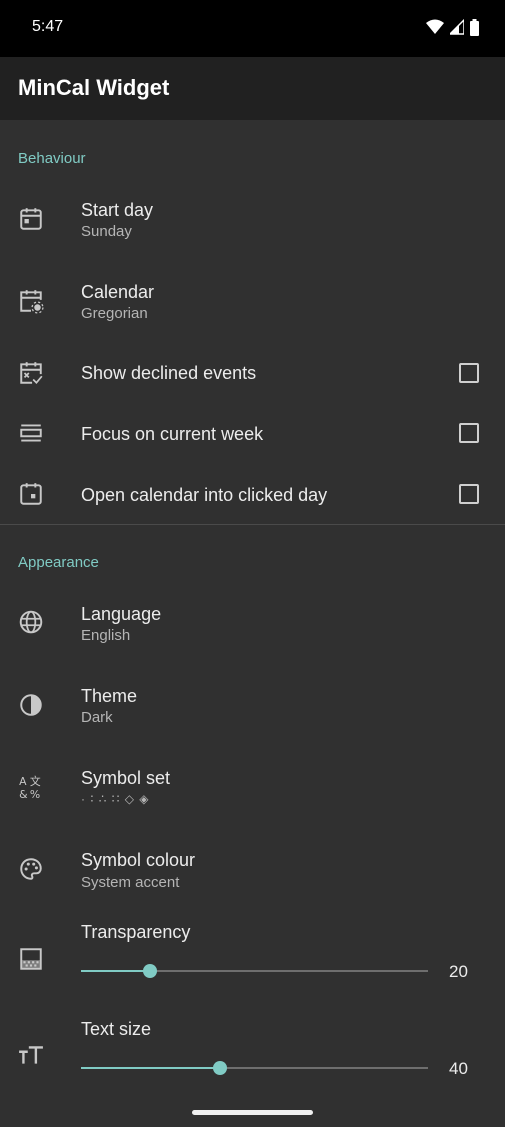  I want to click on status-time: 5:47, so click(48, 26).